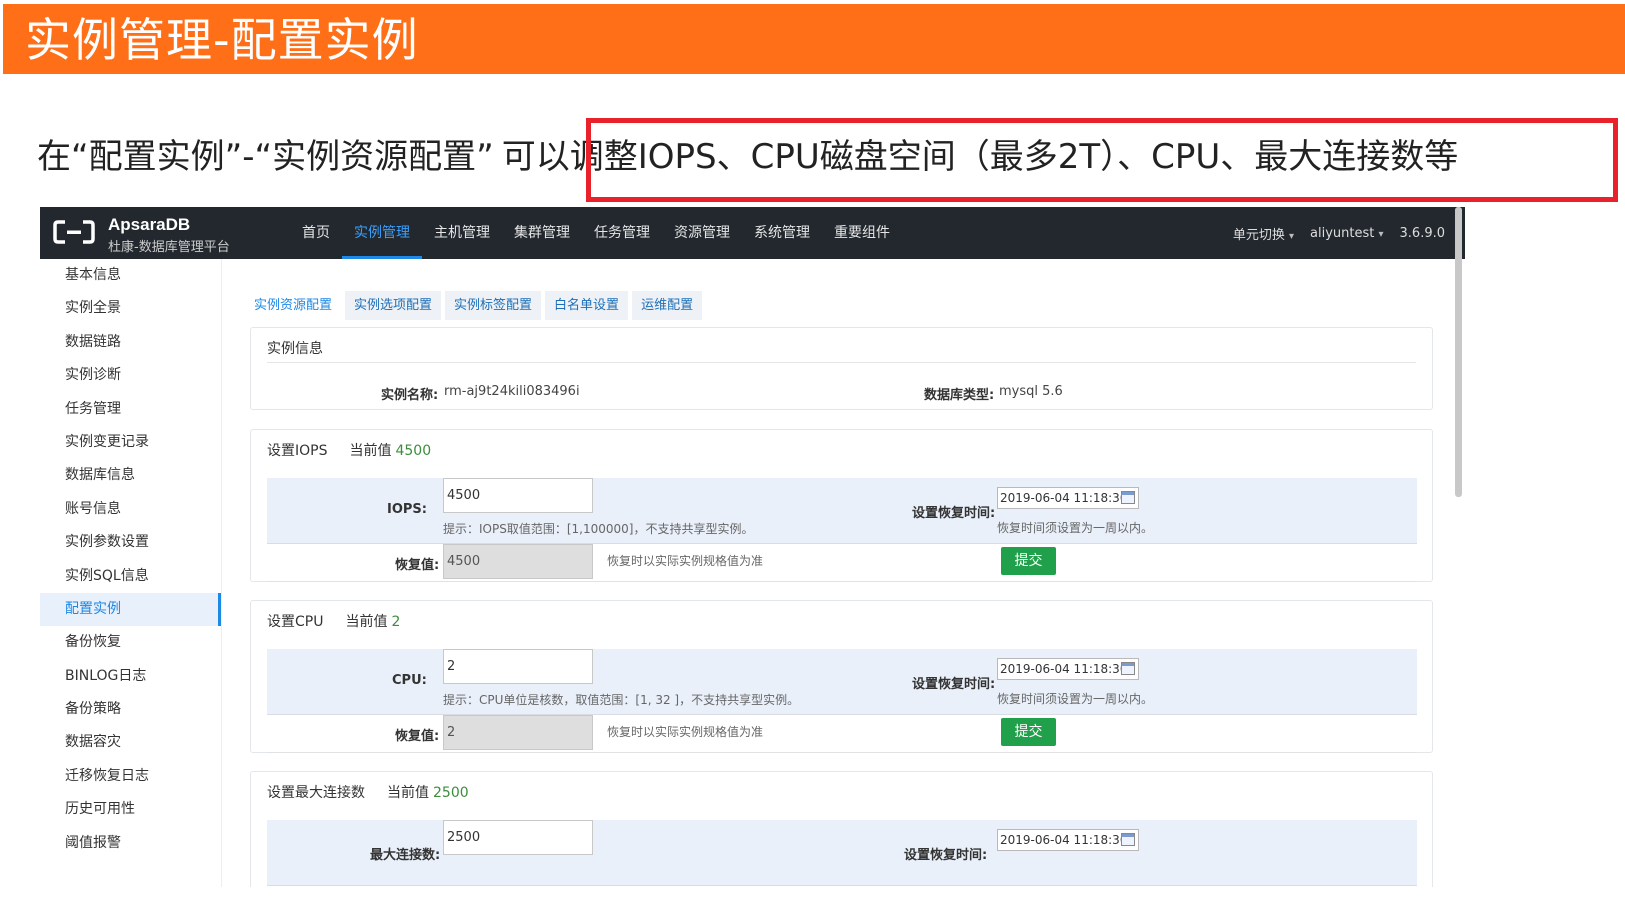 Image resolution: width=1625 pixels, height=899 pixels. Describe the element at coordinates (295, 622) in the screenshot. I see `cpu-title: 设置CPU` at that location.